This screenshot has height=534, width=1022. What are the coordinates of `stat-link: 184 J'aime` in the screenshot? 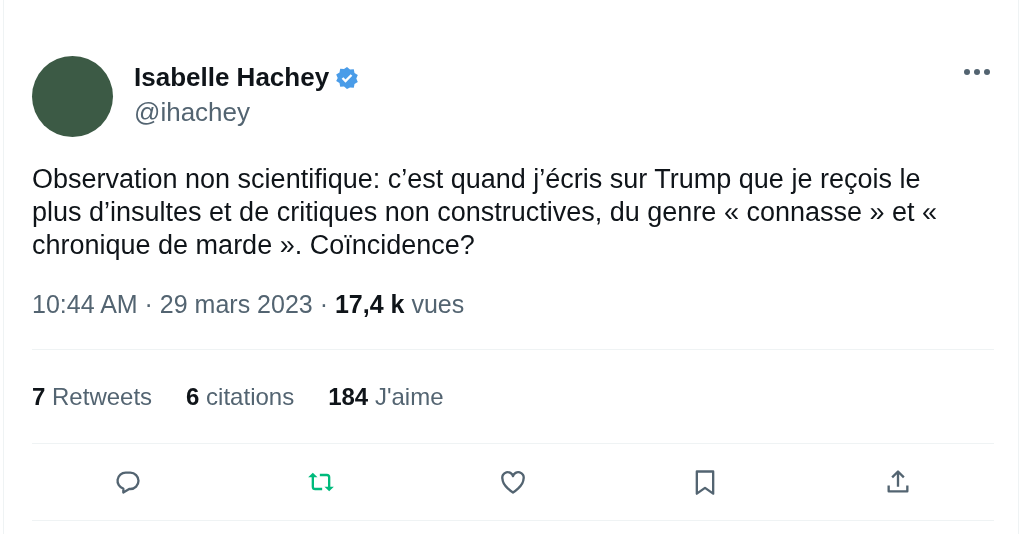 It's located at (386, 396).